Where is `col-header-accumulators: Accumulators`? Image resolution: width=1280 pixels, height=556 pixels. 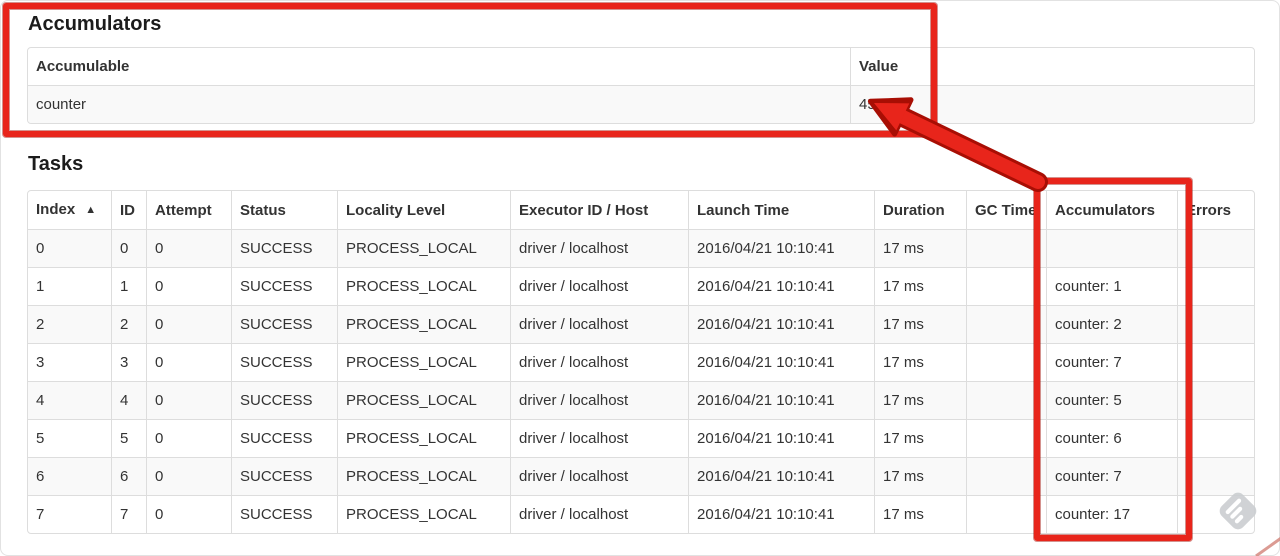 col-header-accumulators: Accumulators is located at coordinates (1111, 210).